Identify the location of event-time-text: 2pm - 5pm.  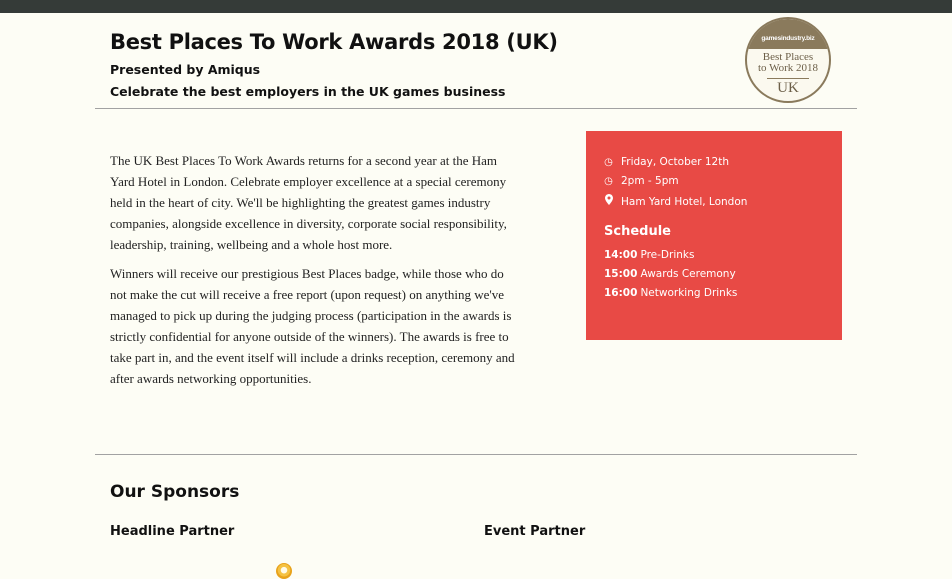
(650, 181).